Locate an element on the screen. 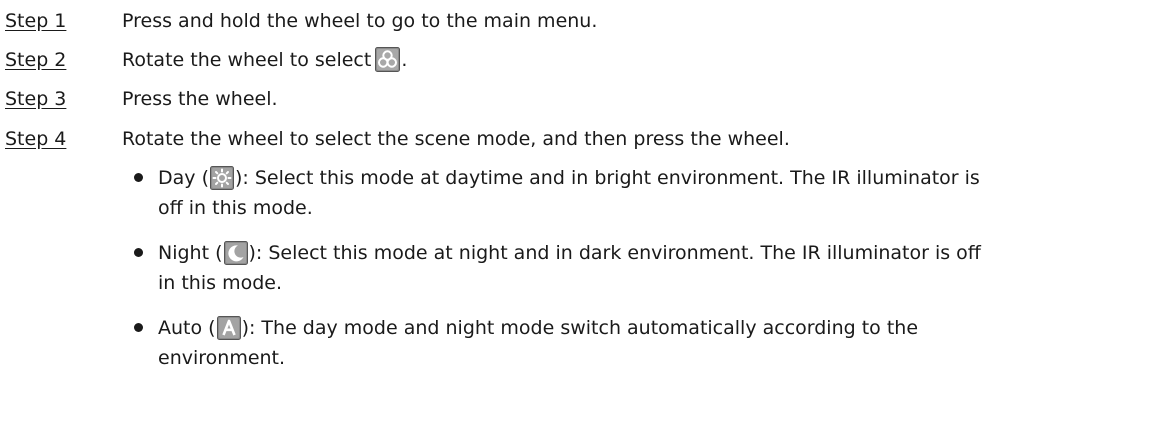 The image size is (1170, 421). scene-mode-icon is located at coordinates (388, 59).